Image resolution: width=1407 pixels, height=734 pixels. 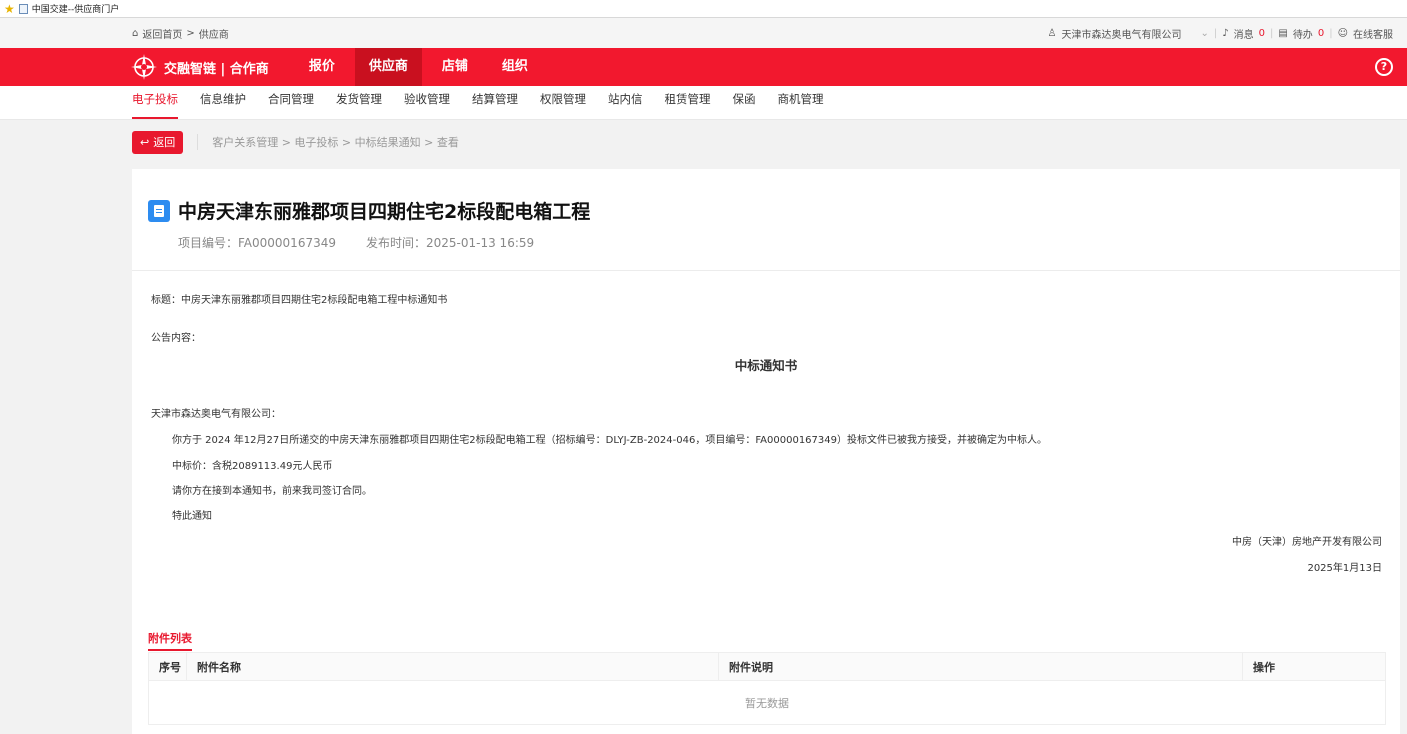 I want to click on favorite-star-icon: ★, so click(x=9, y=9).